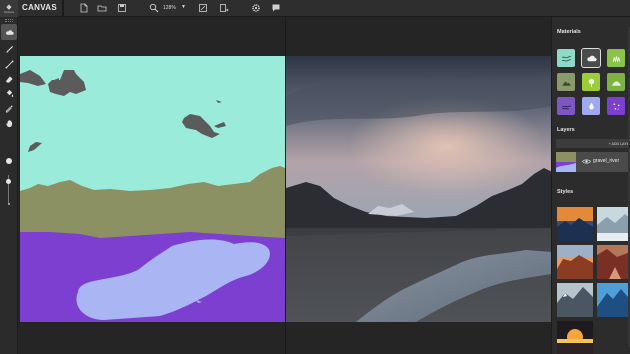 This screenshot has height=354, width=630. What do you see at coordinates (613, 224) in the screenshot?
I see `style-thumbnail-snow-valley` at bounding box center [613, 224].